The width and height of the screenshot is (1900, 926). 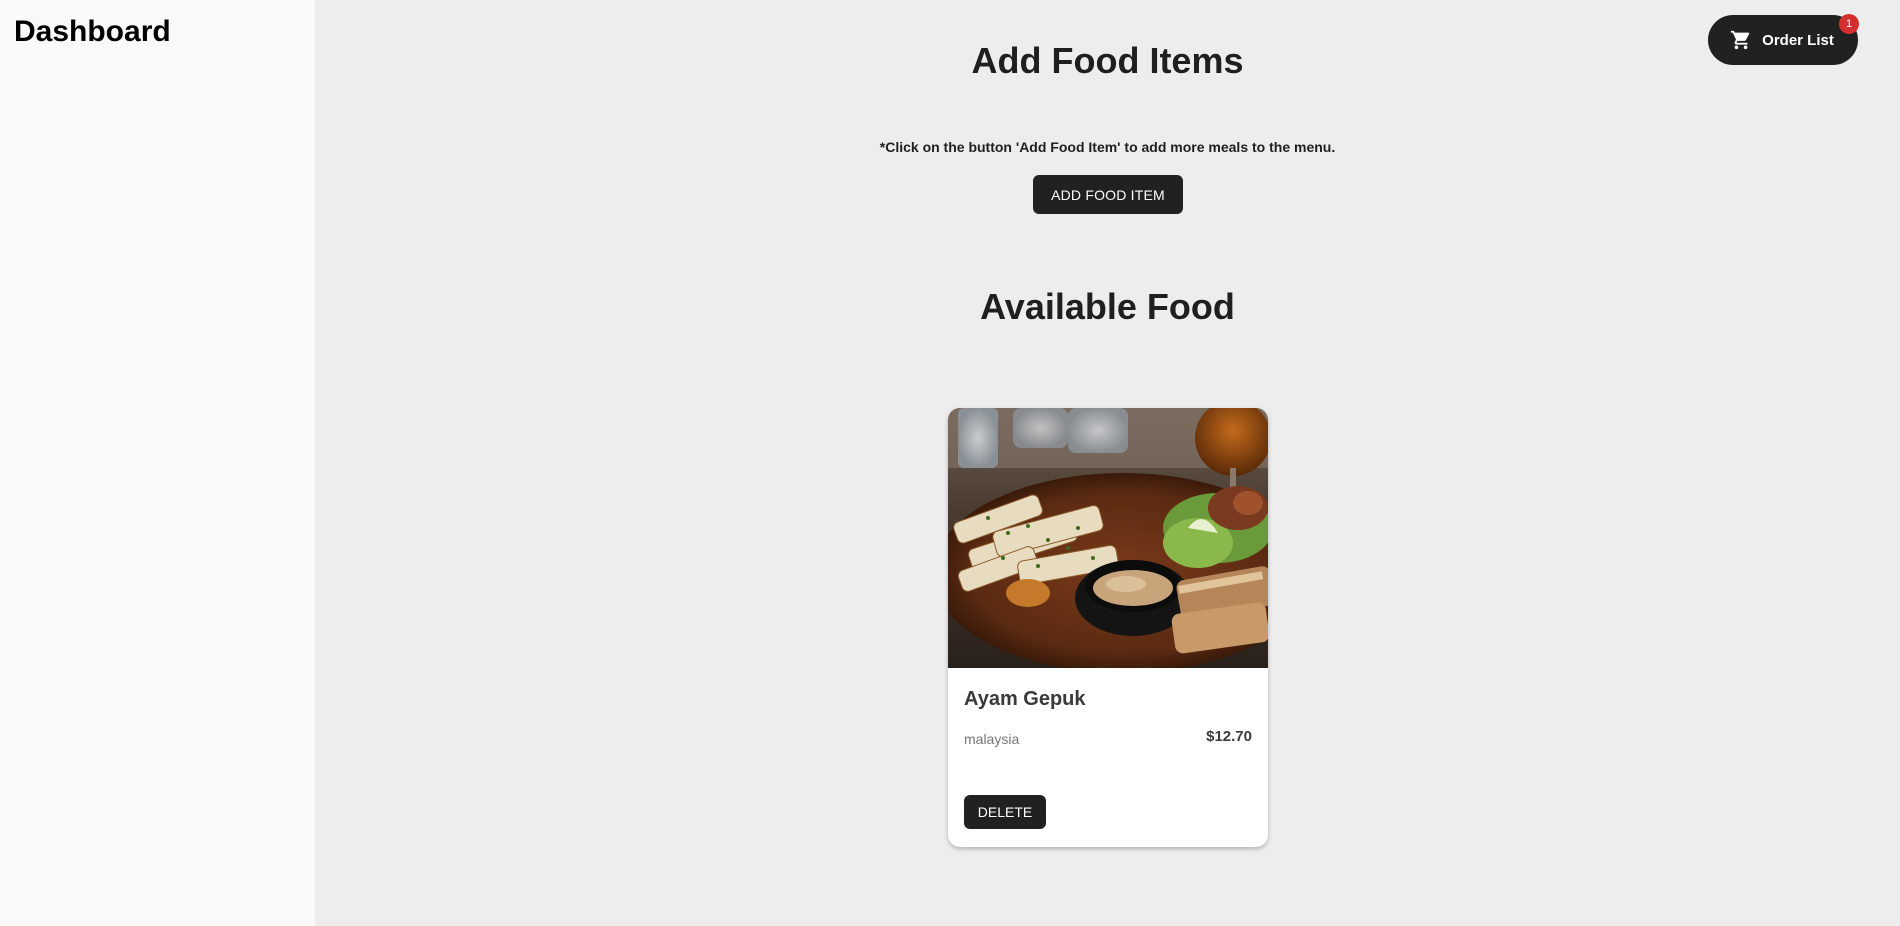 What do you see at coordinates (1107, 306) in the screenshot?
I see `available-food-title: Available Food` at bounding box center [1107, 306].